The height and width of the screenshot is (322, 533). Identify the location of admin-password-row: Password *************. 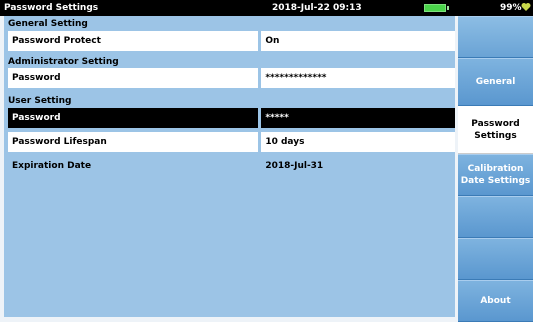
(231, 78).